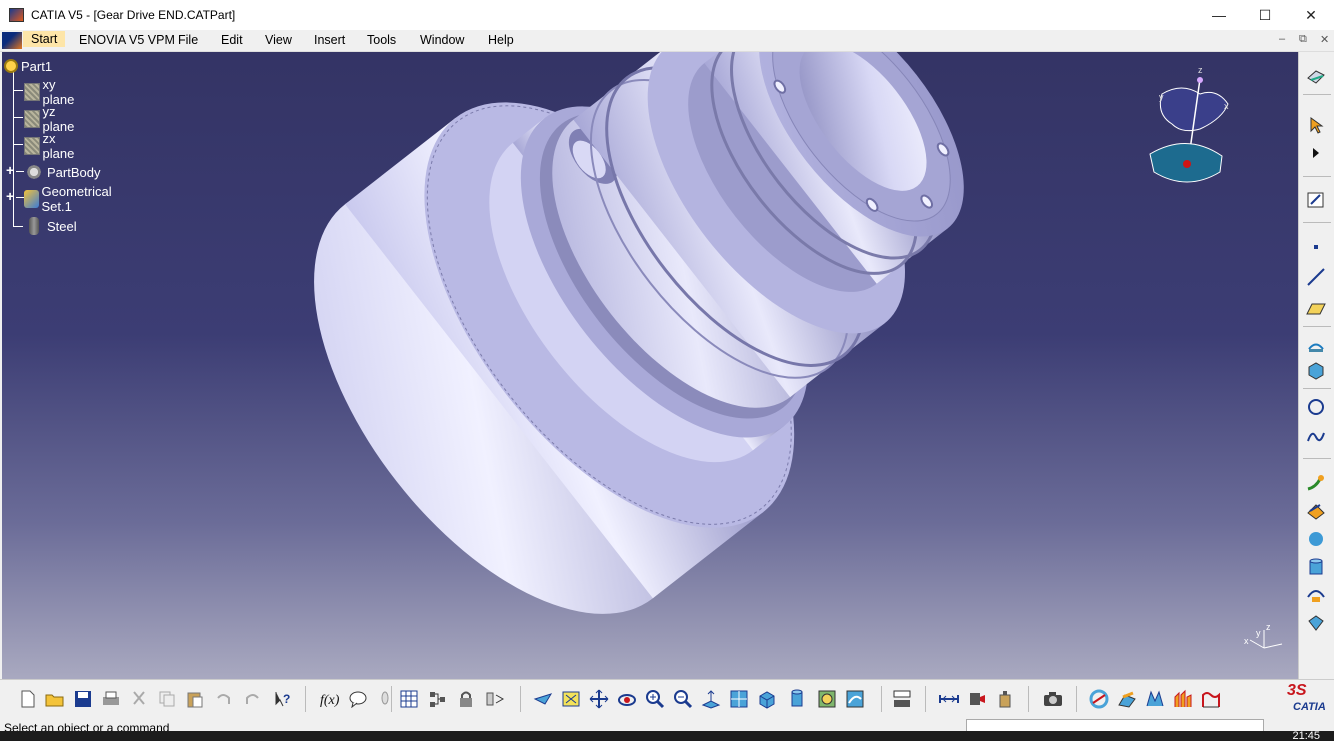 The image size is (1334, 741). What do you see at coordinates (76, 199) in the screenshot?
I see `tree-item-label: Geometrical Set.1` at bounding box center [76, 199].